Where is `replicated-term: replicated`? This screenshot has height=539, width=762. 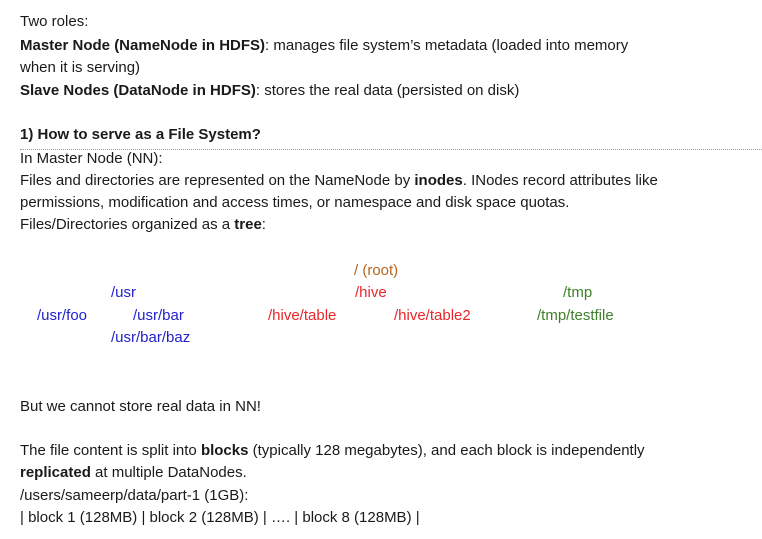
replicated-term: replicated is located at coordinates (55, 472).